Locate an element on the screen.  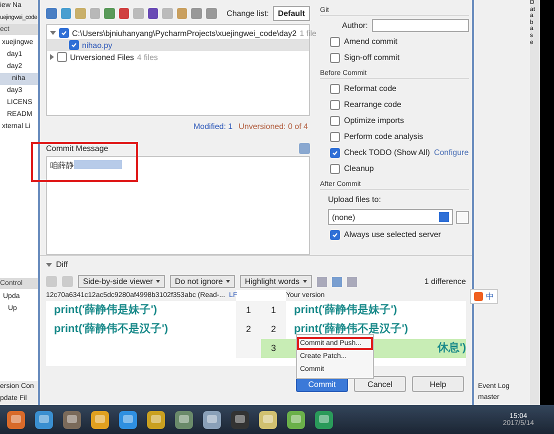
change-list-dropdown: Default is located at coordinates (291, 13).